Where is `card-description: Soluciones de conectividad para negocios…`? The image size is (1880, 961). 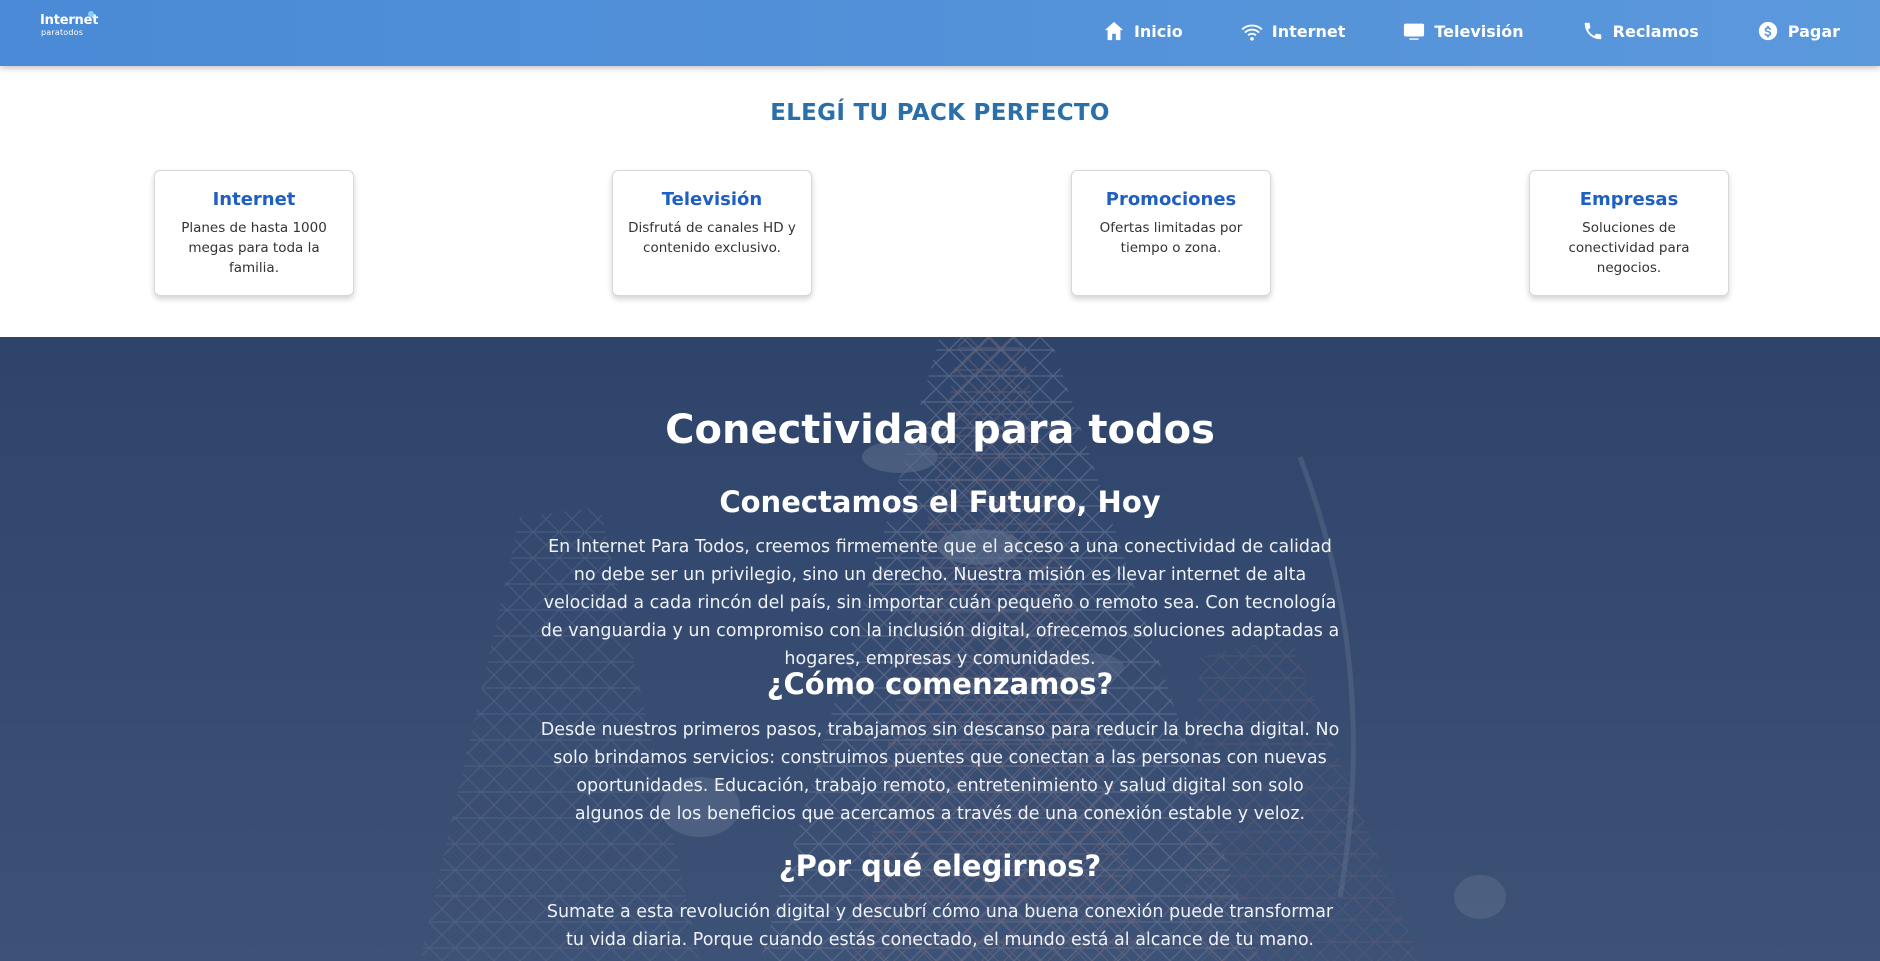
card-description: Soluciones de conectividad para negocios… is located at coordinates (1629, 248).